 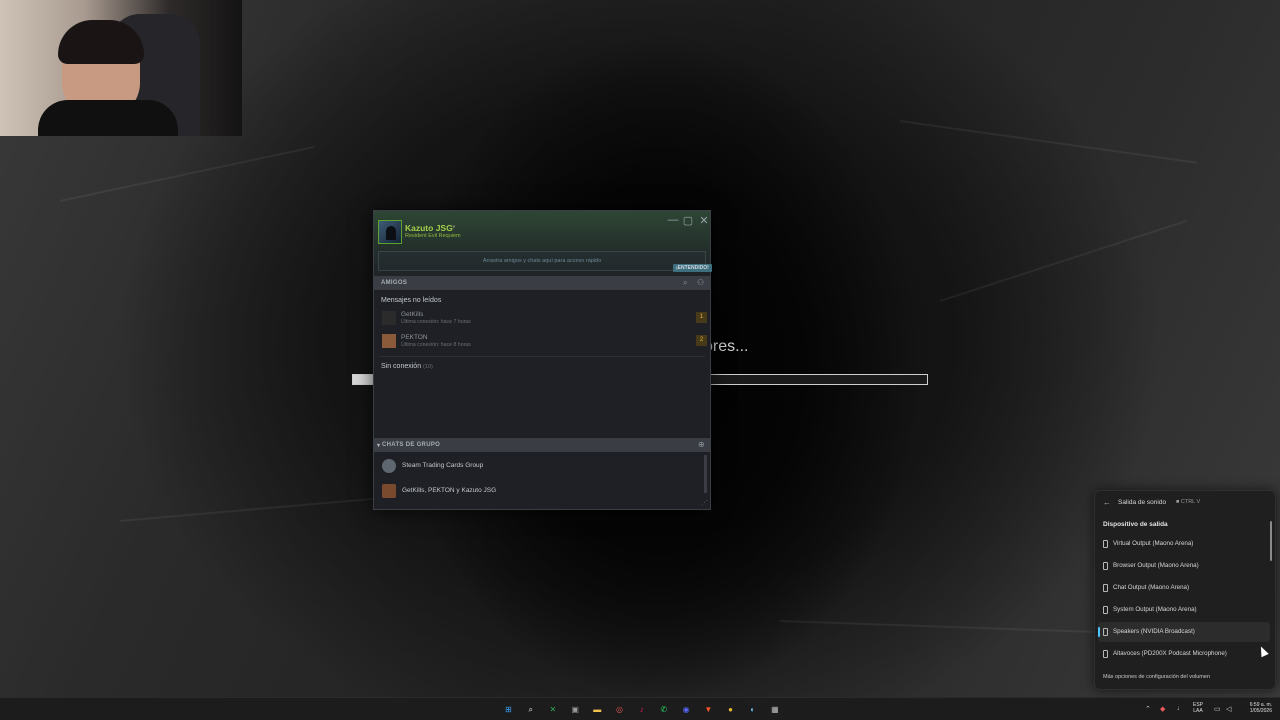 I want to click on offline-header-label: Sin conexión, so click(x=401, y=366).